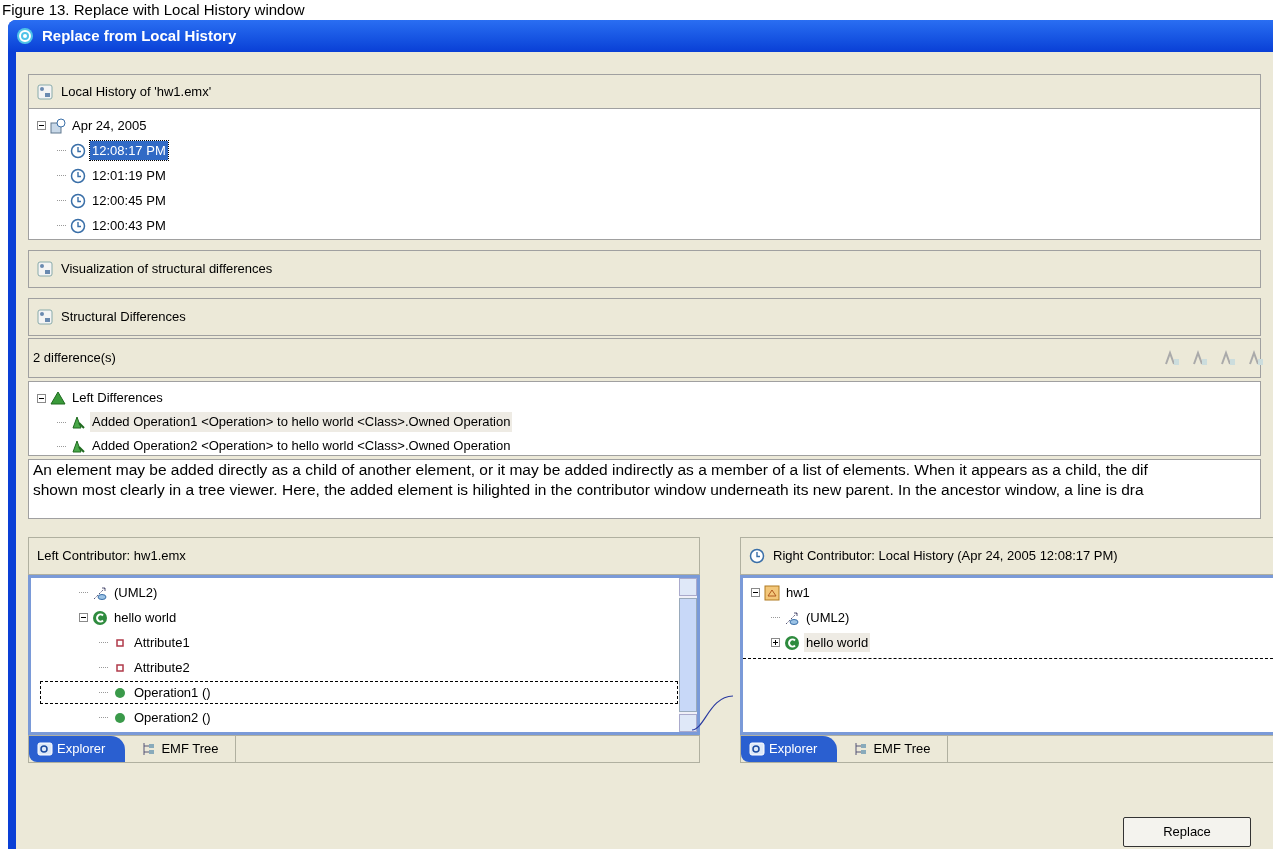 This screenshot has height=849, width=1273. Describe the element at coordinates (798, 592) in the screenshot. I see `tree-item: hw1` at that location.